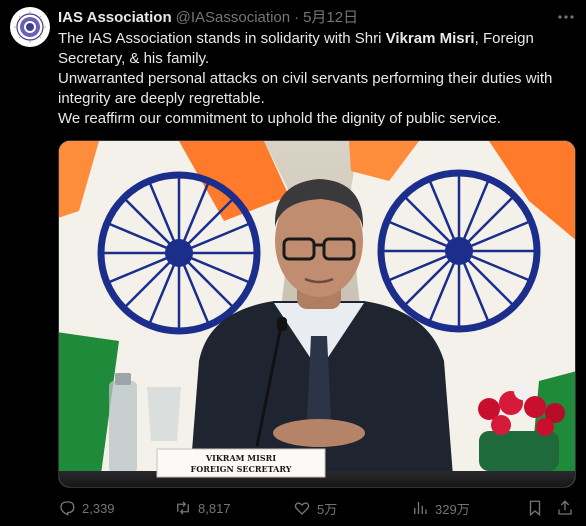  I want to click on right-ashoka-chakra, so click(459, 251).